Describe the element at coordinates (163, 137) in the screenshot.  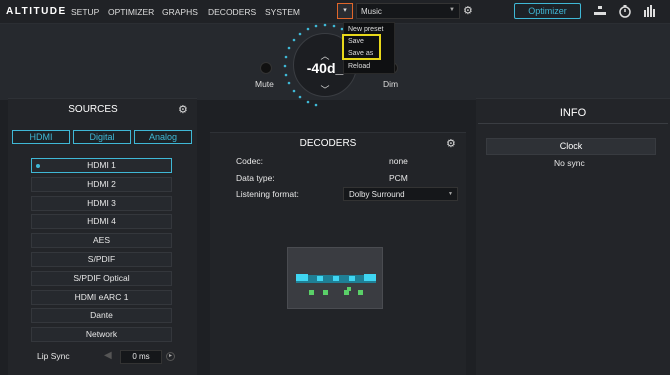
I see `tab-analog: Analog` at that location.